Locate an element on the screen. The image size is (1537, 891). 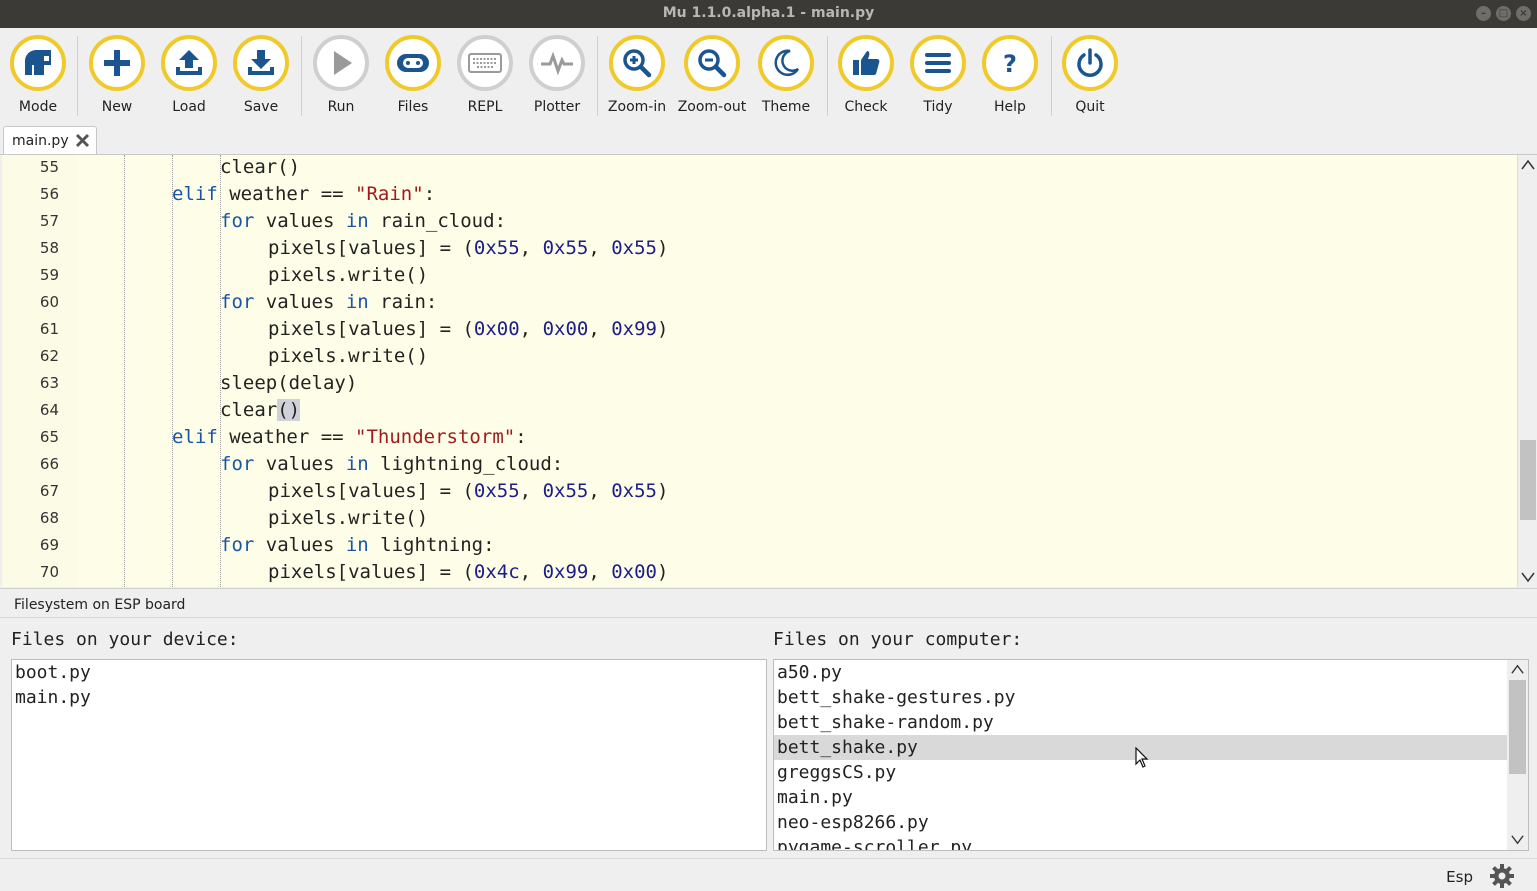
code-line: 55 clear() is located at coordinates (759, 168).